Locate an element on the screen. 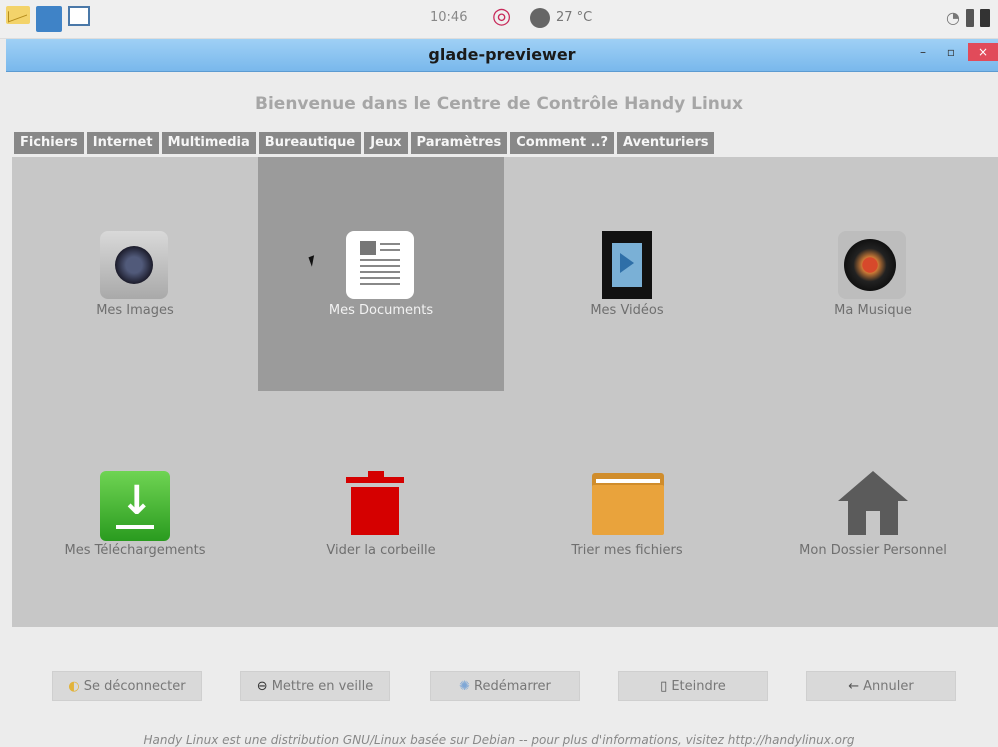  tile-label: Trier mes fichiers is located at coordinates (627, 550).